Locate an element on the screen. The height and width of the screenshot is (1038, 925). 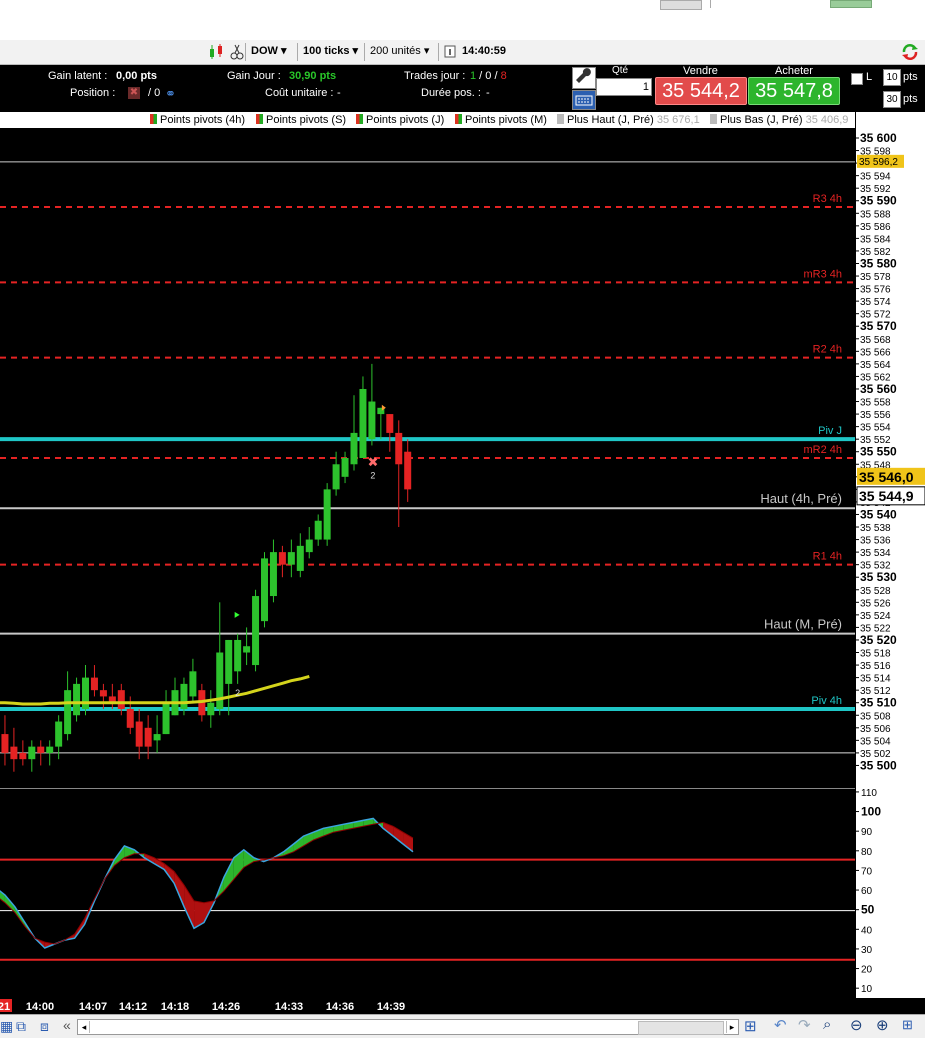
refresh-icon is located at coordinates (910, 51).